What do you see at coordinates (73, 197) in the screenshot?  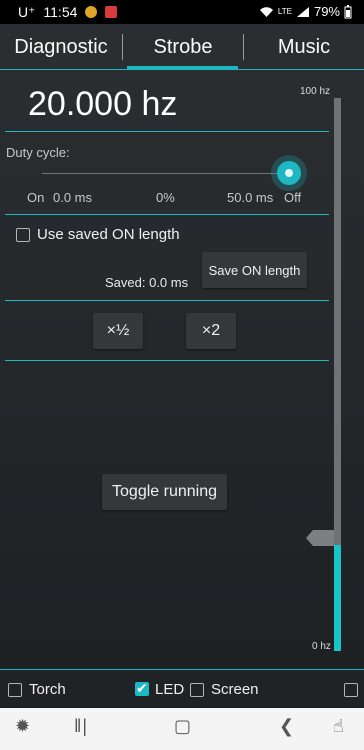 I see `on-value: 0.0 ms` at bounding box center [73, 197].